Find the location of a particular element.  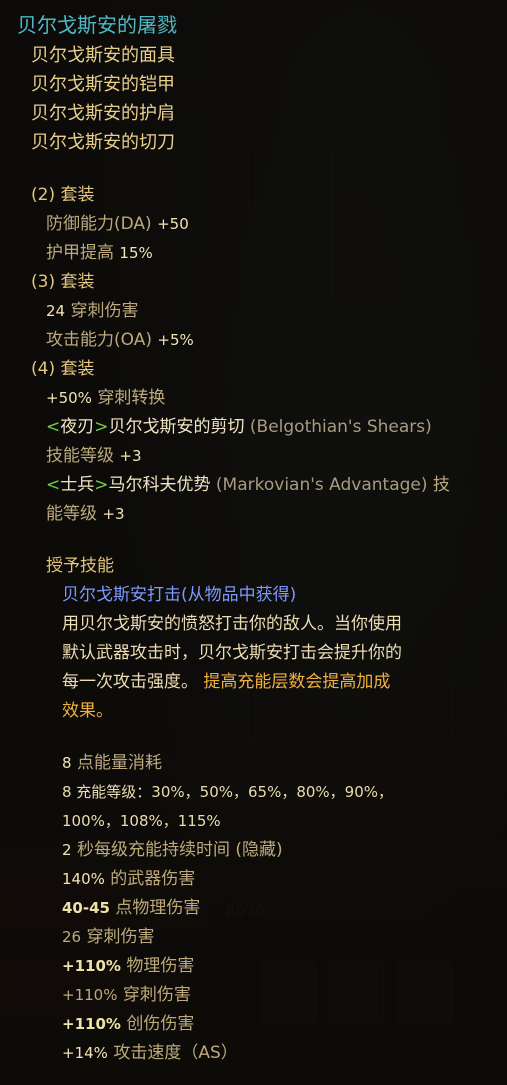

stat-label: 创伤伤害 is located at coordinates (160, 1024).